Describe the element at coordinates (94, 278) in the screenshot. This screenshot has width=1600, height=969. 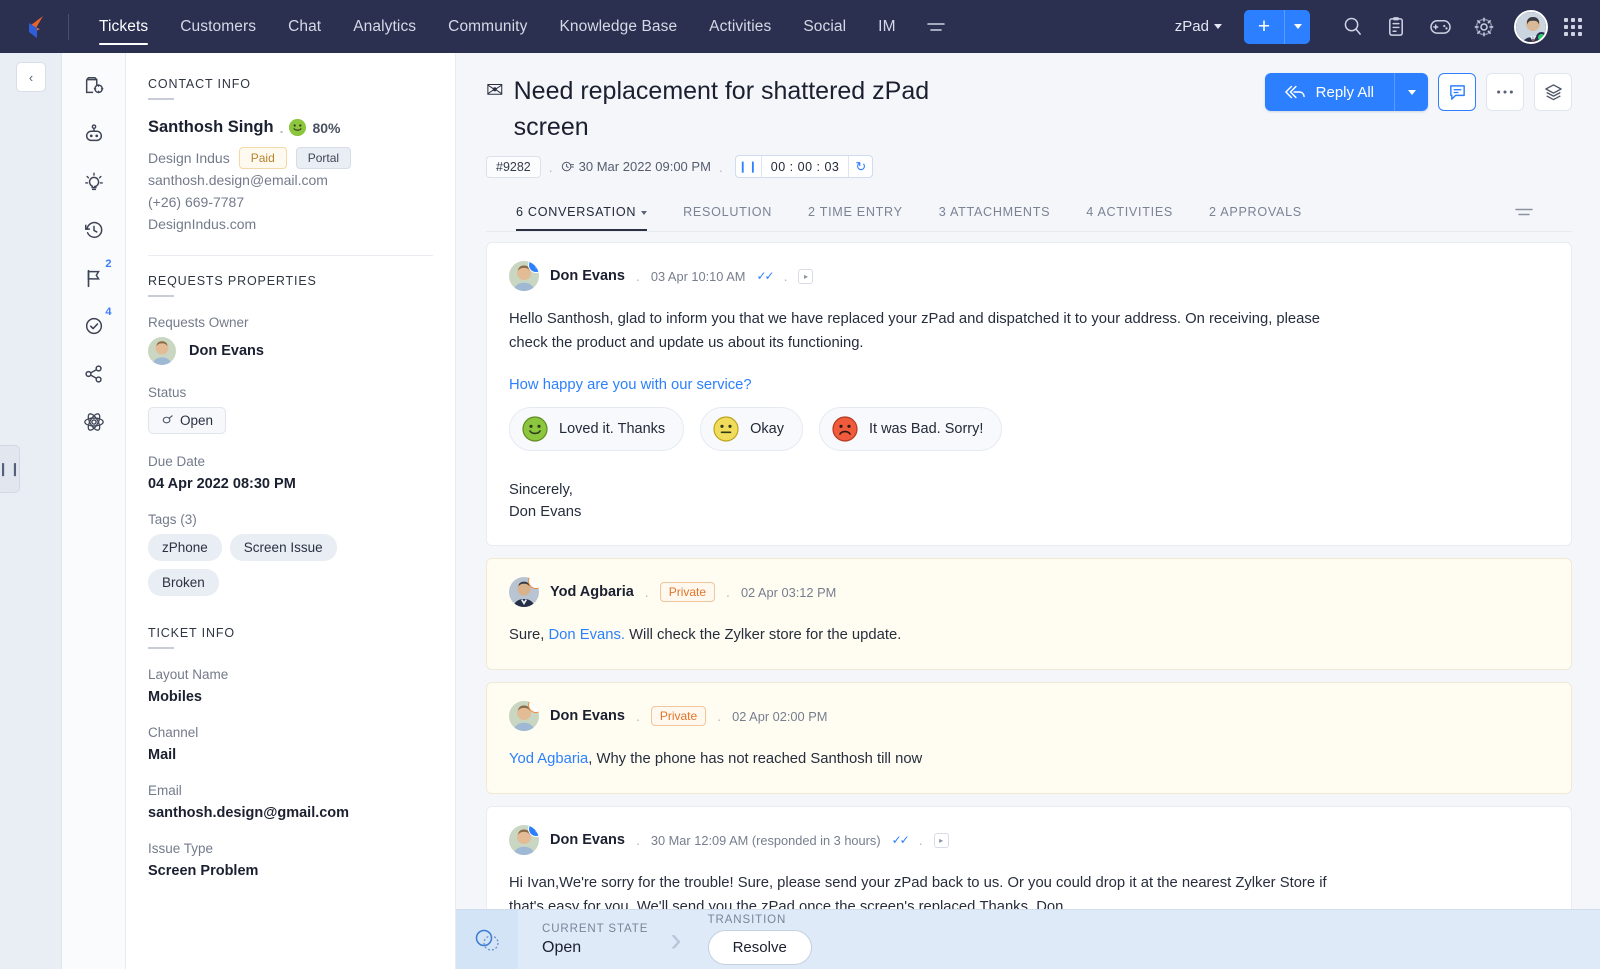
I see `flag-icon: 2` at that location.